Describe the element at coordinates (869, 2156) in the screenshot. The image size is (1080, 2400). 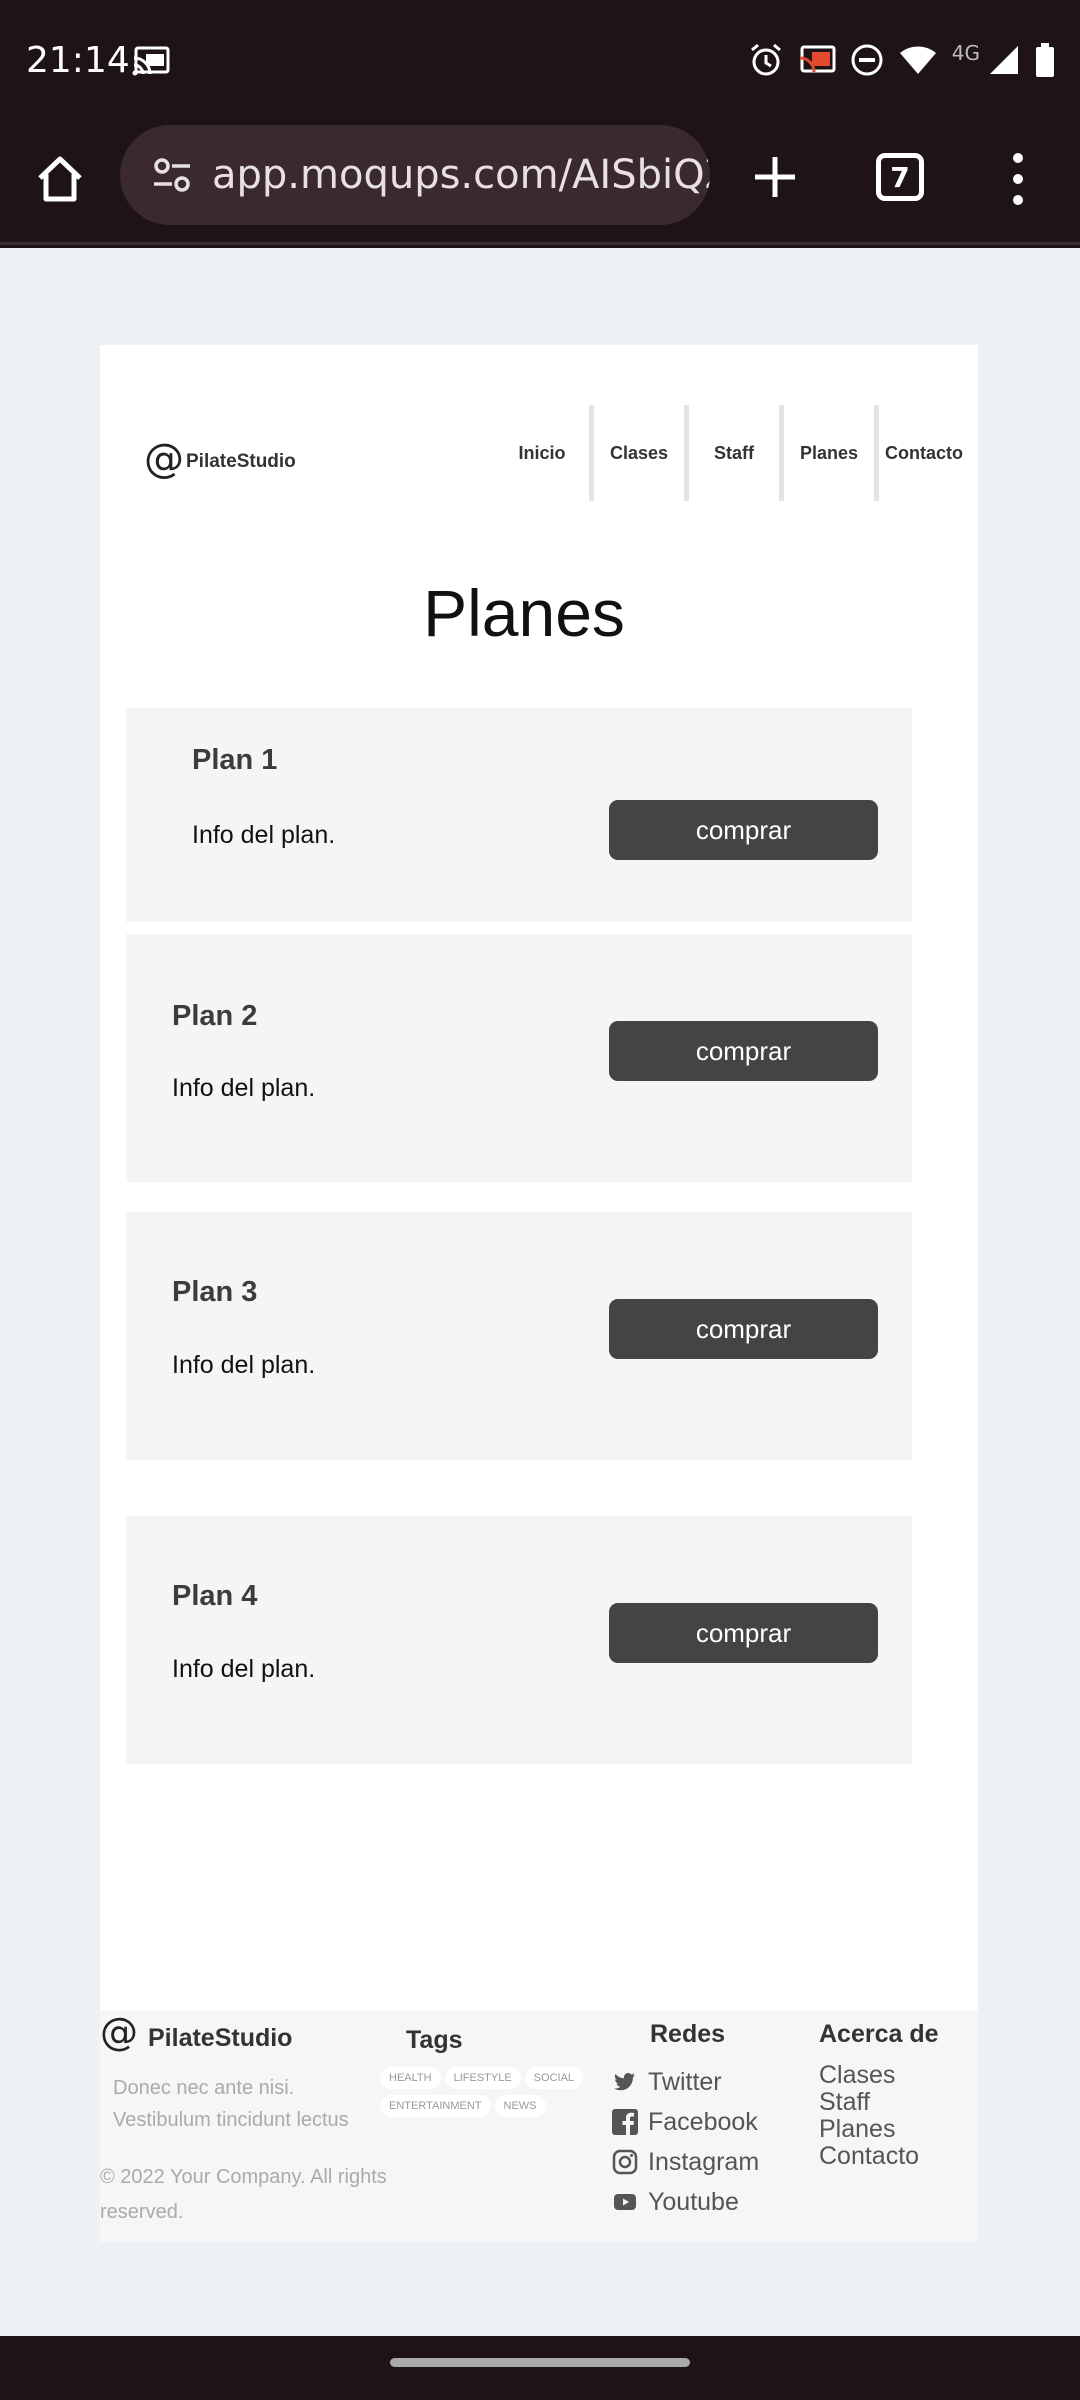
I see `about-link-contacto: Contacto` at that location.